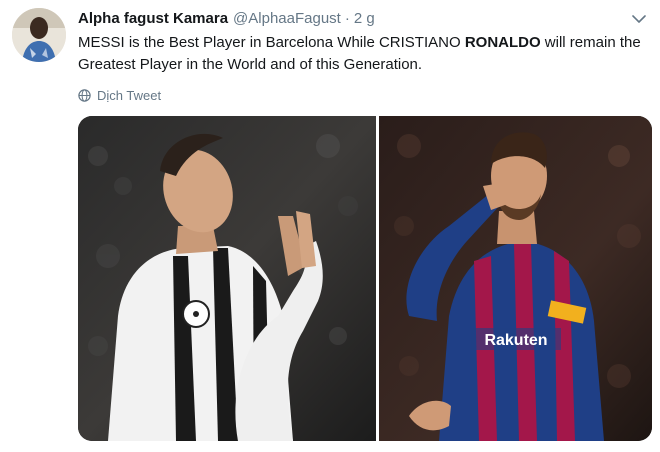 Image resolution: width=660 pixels, height=452 pixels. Describe the element at coordinates (639, 19) in the screenshot. I see `chevron-down-icon` at that location.